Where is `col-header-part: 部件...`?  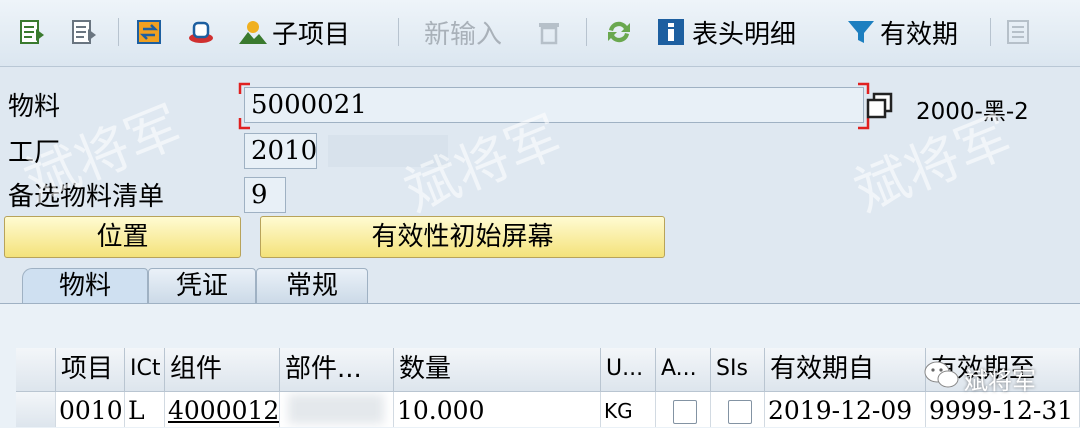 col-header-part: 部件... is located at coordinates (337, 370).